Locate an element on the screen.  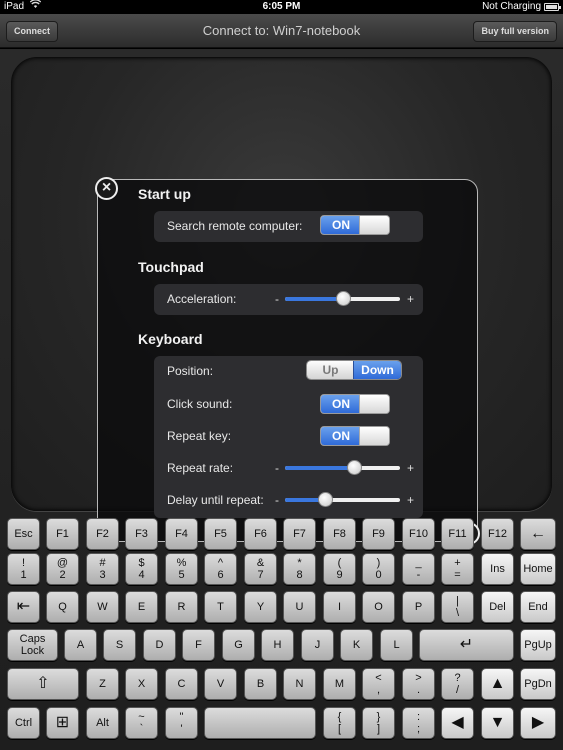
key-8: * 8 is located at coordinates (299, 569).